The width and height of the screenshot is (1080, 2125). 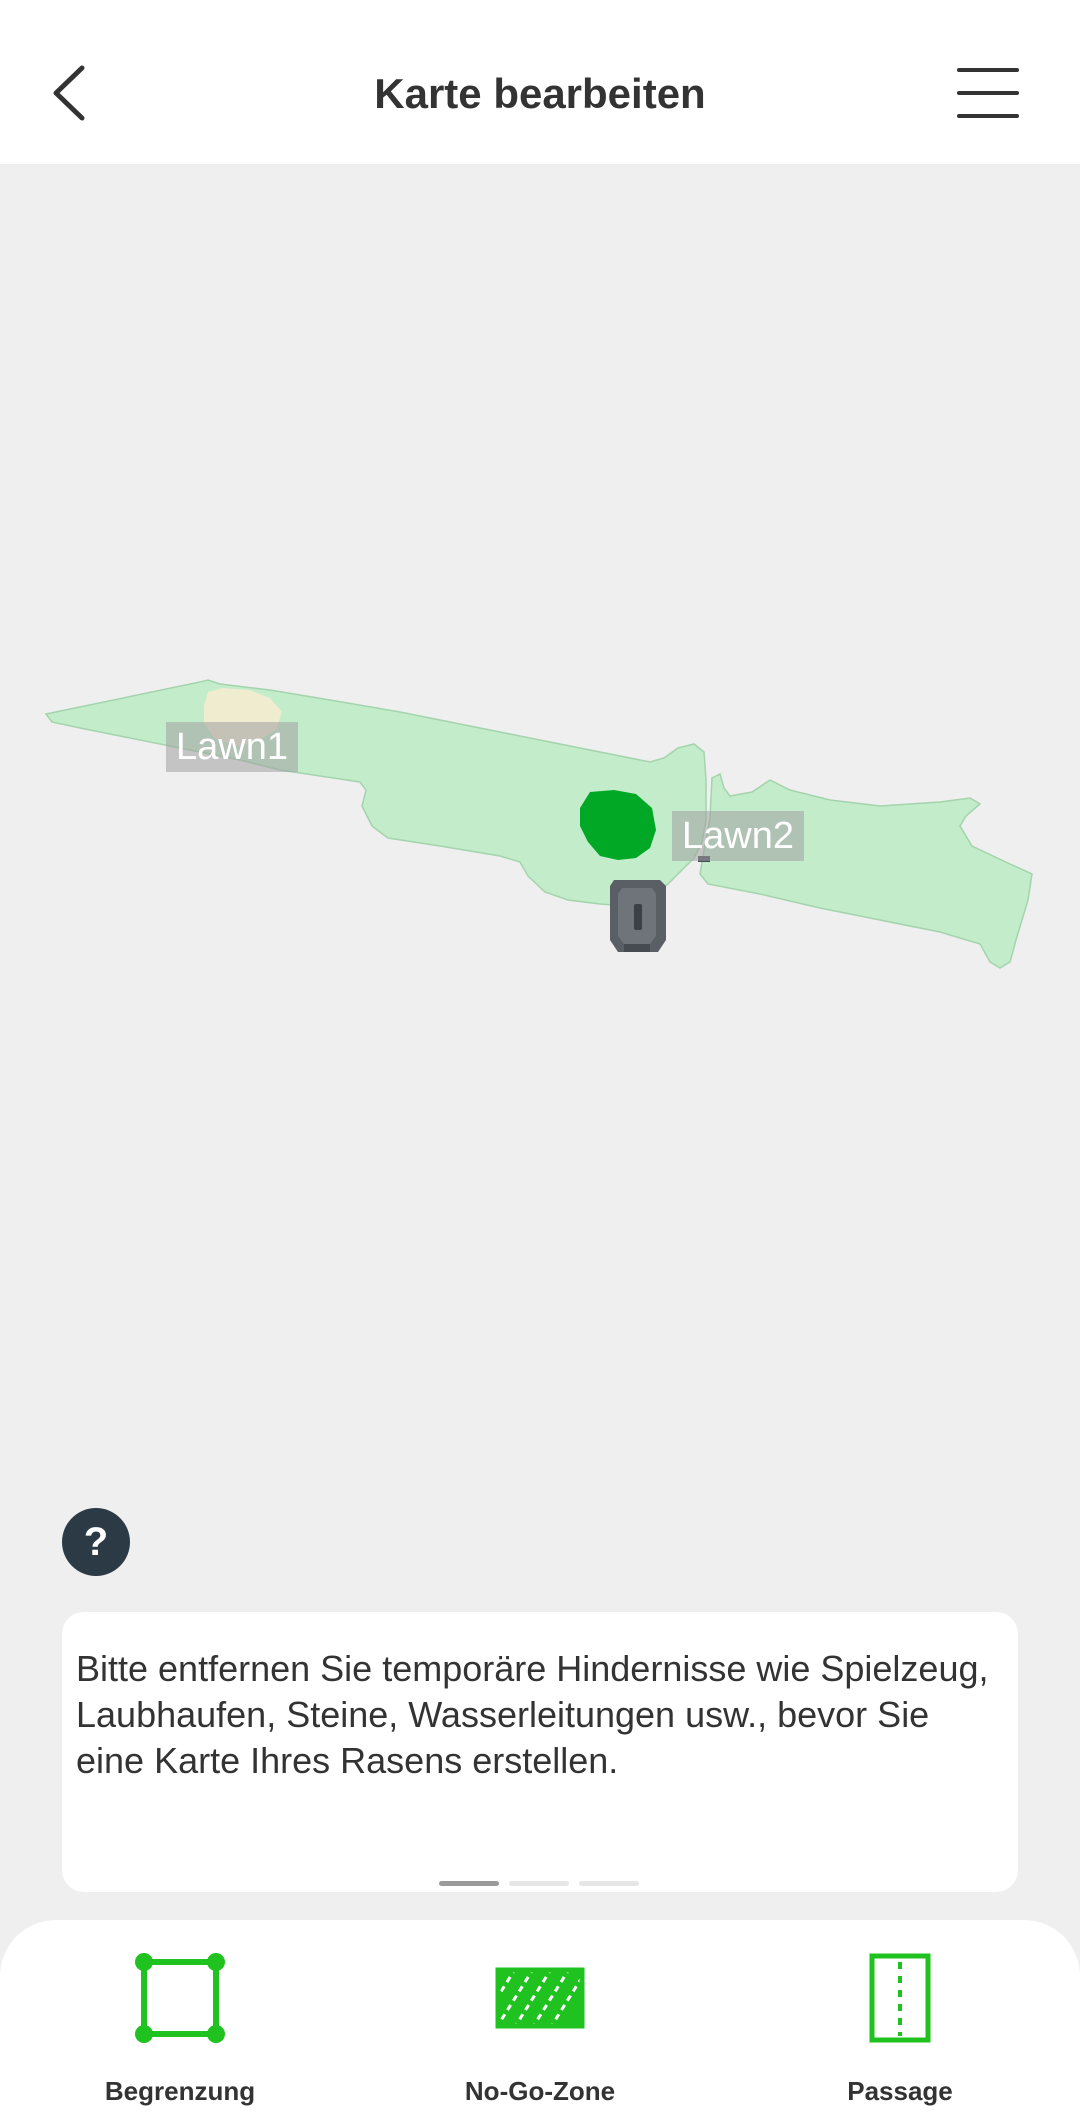 I want to click on header-bar: Karte bearbeiten, so click(x=540, y=82).